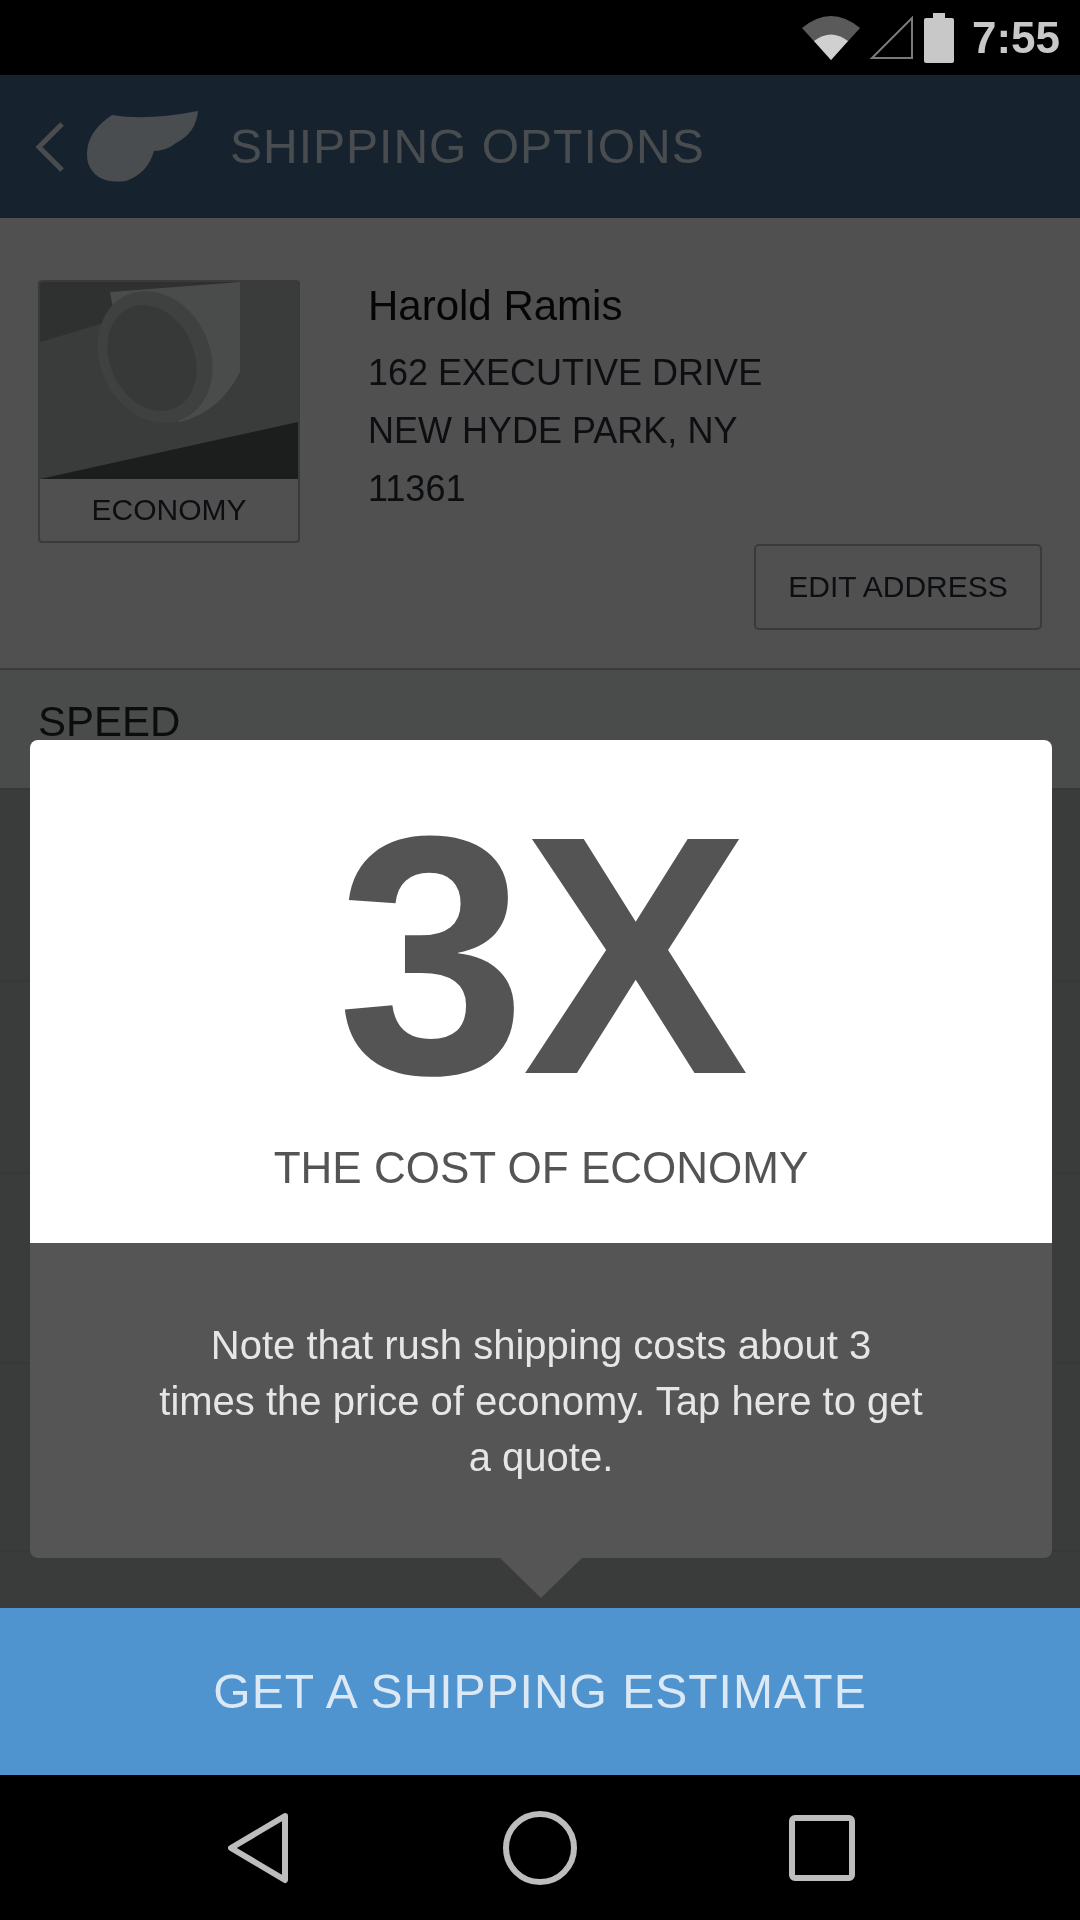 The height and width of the screenshot is (1920, 1080). What do you see at coordinates (891, 37) in the screenshot?
I see `signal-icon` at bounding box center [891, 37].